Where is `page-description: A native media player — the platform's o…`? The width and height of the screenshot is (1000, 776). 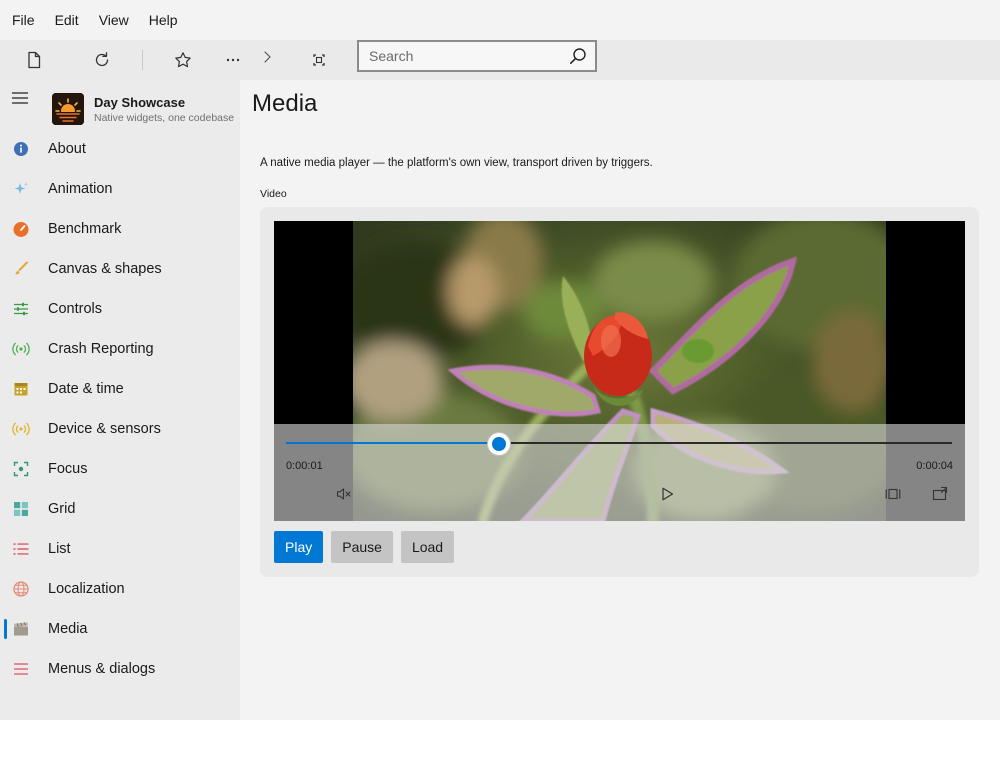 page-description: A native media player — the platform's o… is located at coordinates (456, 163).